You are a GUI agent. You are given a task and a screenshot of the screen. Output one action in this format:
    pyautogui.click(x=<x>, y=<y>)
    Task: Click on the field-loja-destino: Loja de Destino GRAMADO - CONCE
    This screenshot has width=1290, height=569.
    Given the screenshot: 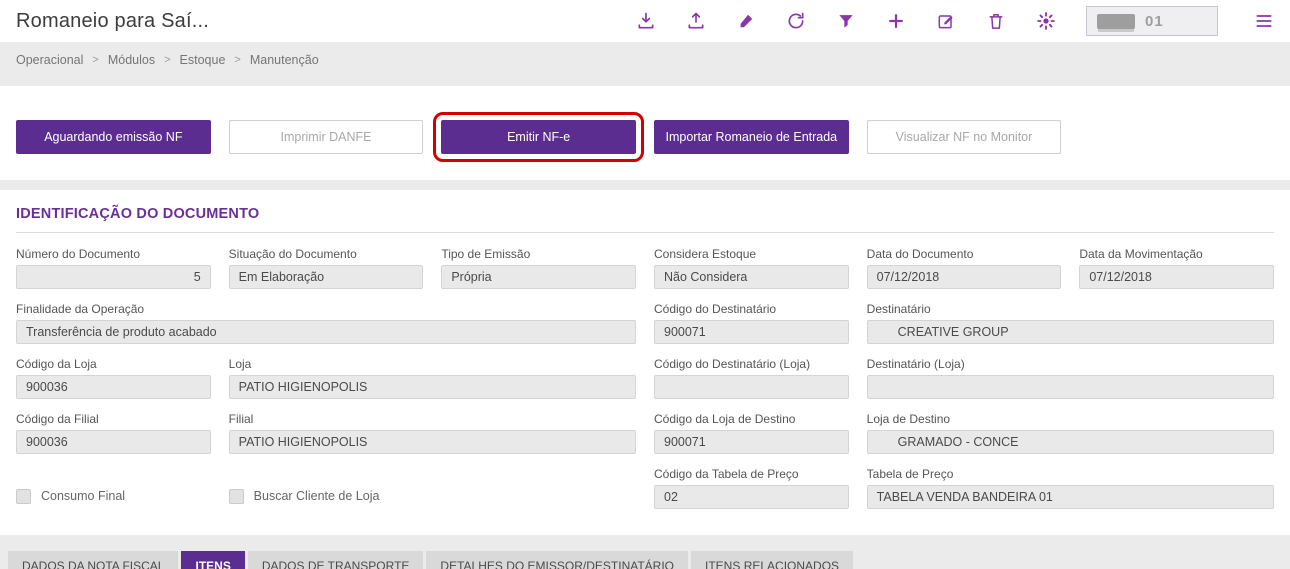 What is the action you would take?
    pyautogui.click(x=1070, y=433)
    